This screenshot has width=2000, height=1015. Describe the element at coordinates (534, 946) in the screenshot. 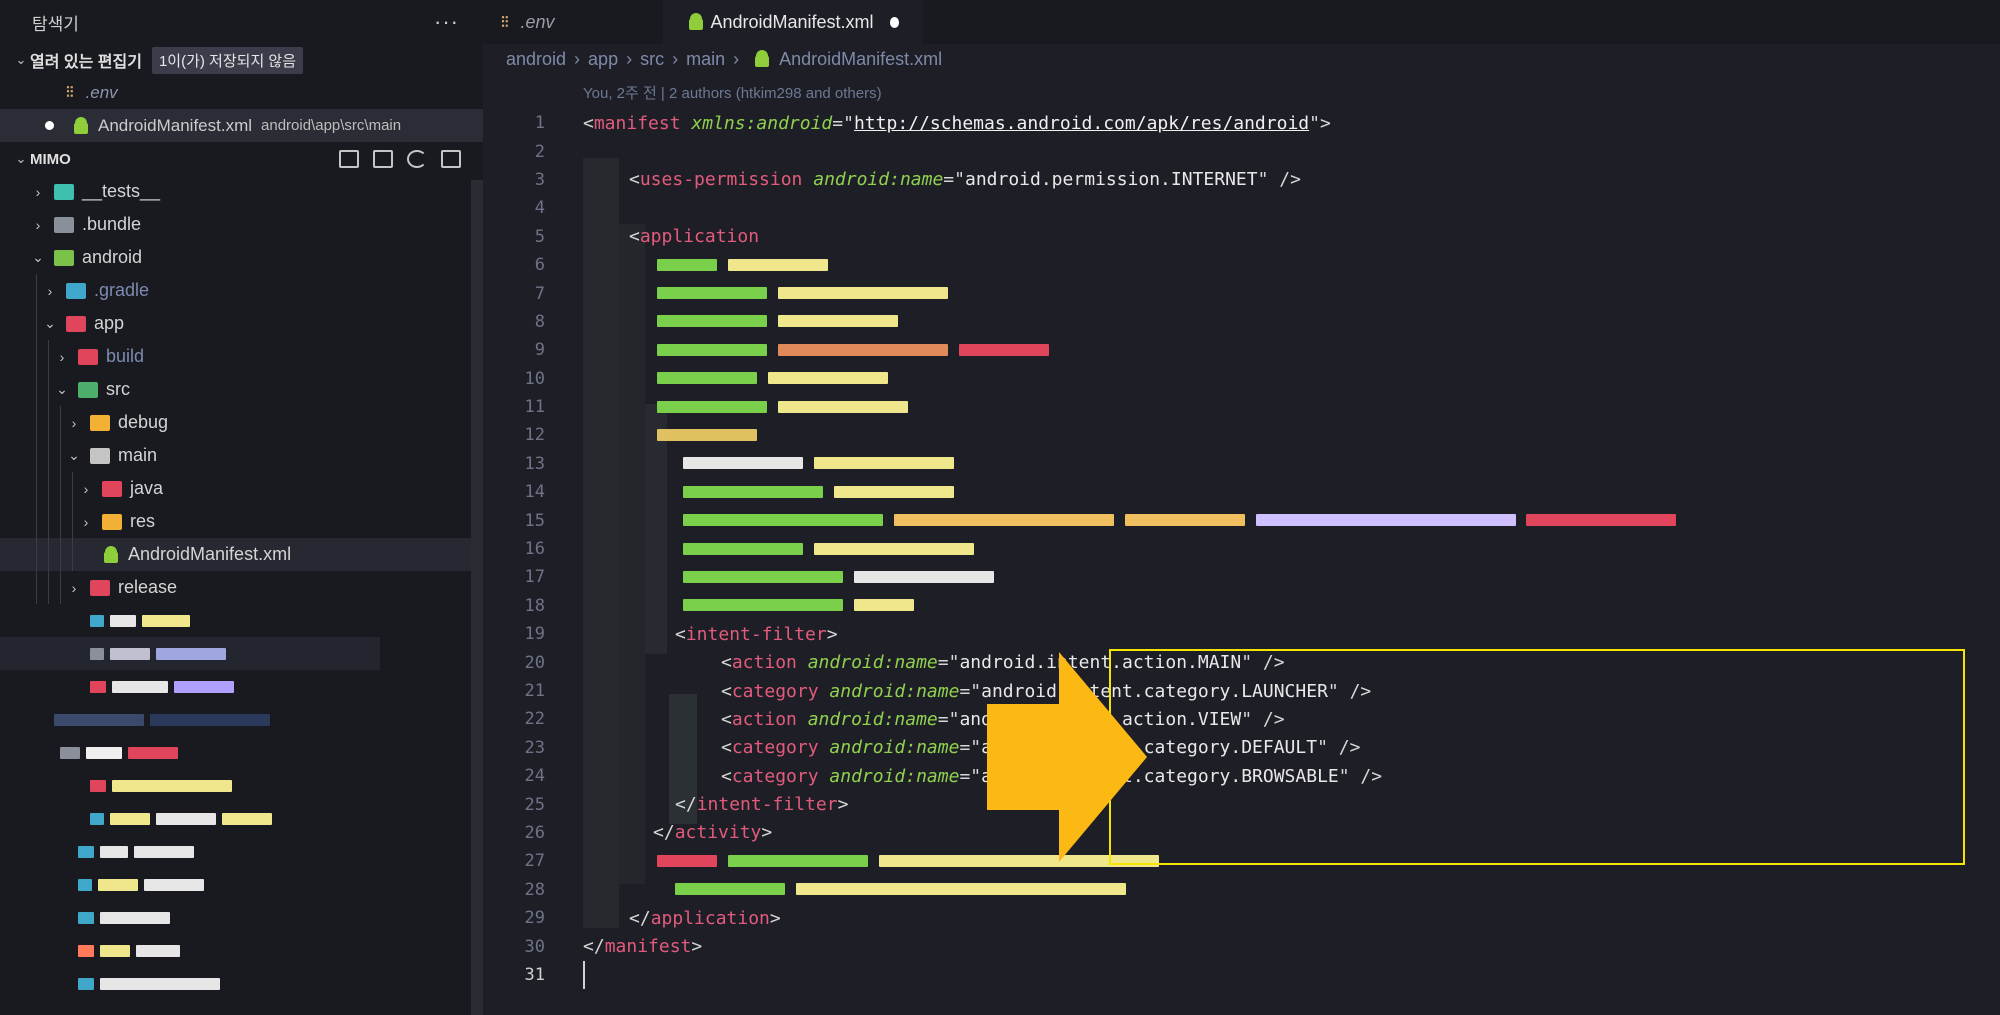

I see `line-number: 30` at that location.